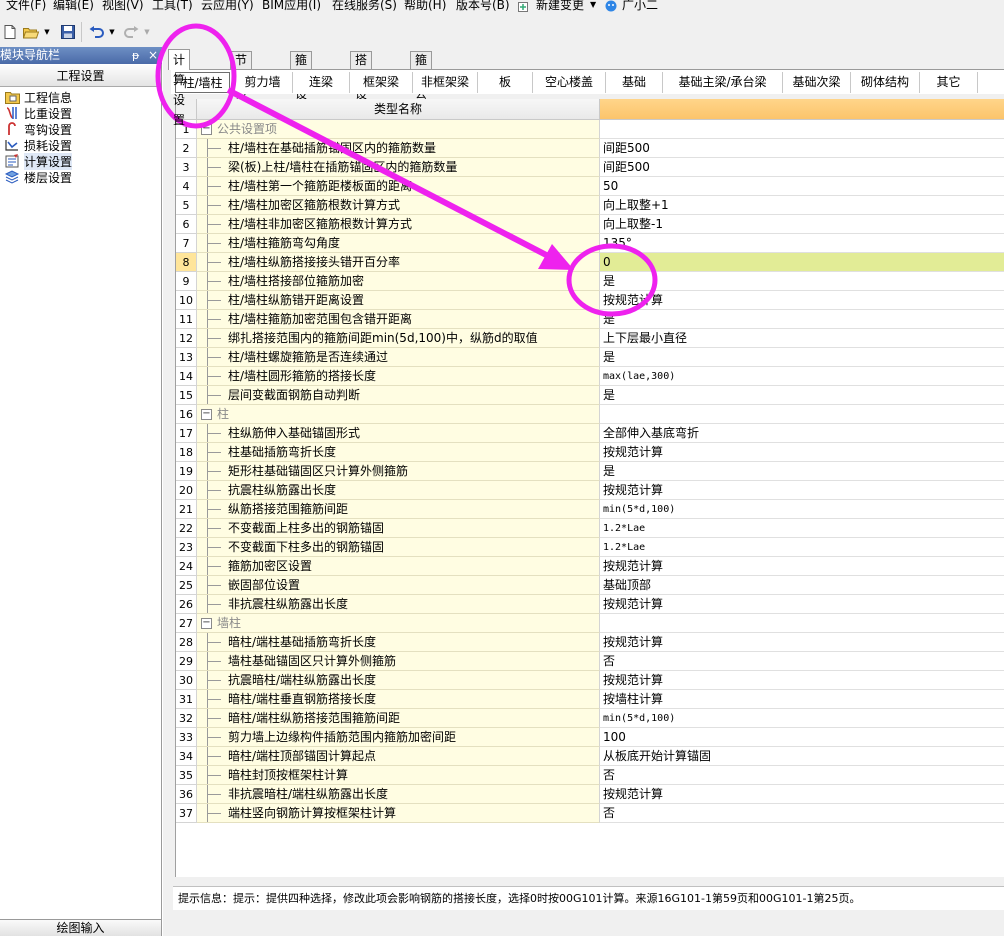 This screenshot has width=1004, height=937. What do you see at coordinates (590, 414) in the screenshot?
I see `group-row: 16− 柱` at bounding box center [590, 414].